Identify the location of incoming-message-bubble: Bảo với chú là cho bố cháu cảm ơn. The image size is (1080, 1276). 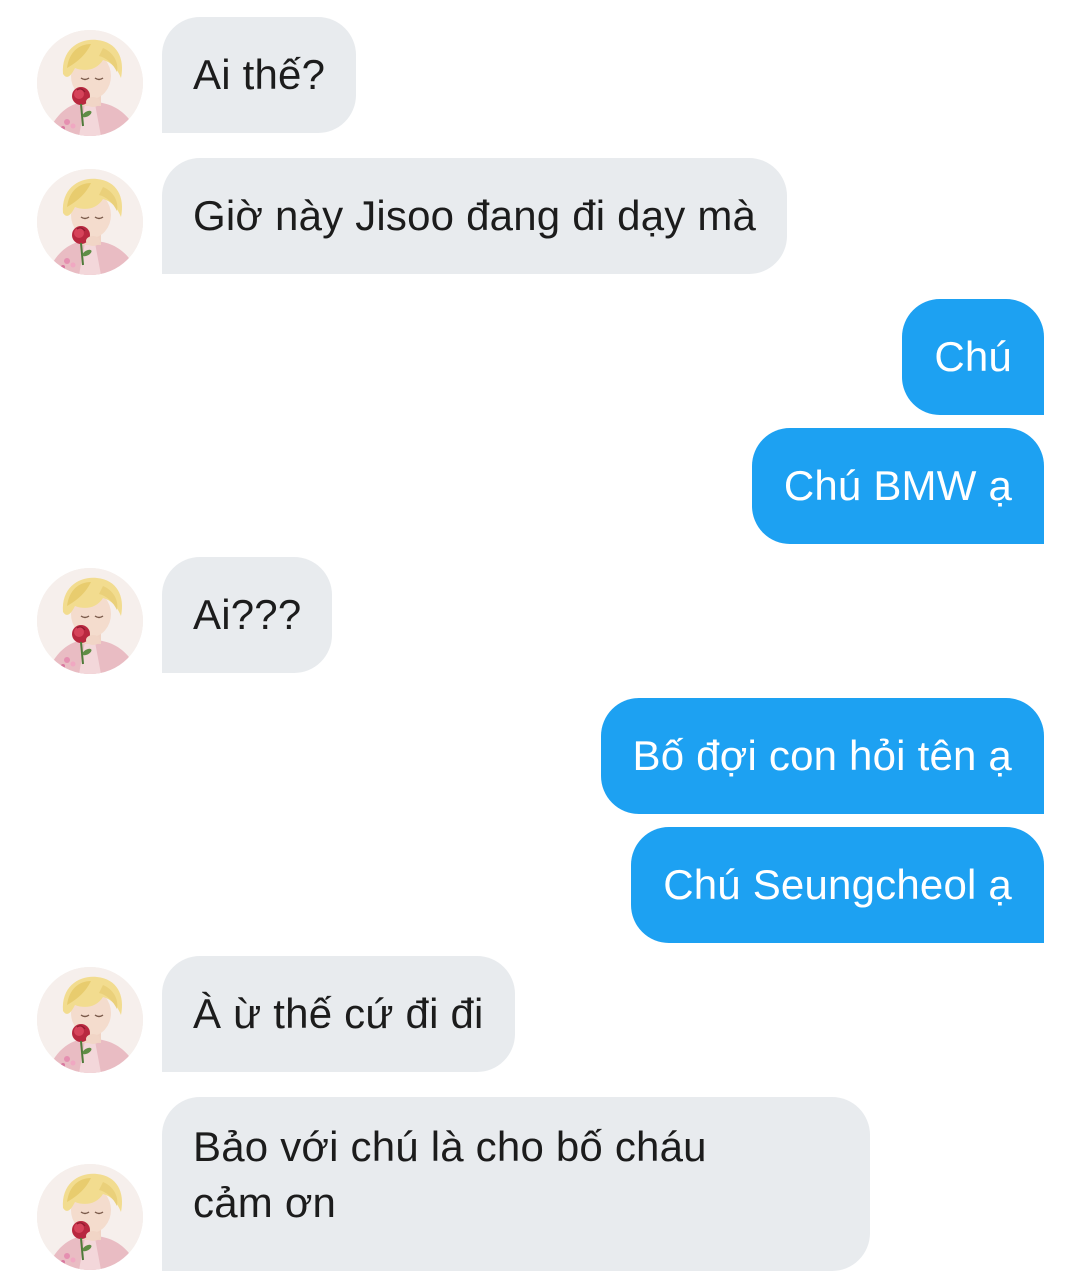
(516, 1184).